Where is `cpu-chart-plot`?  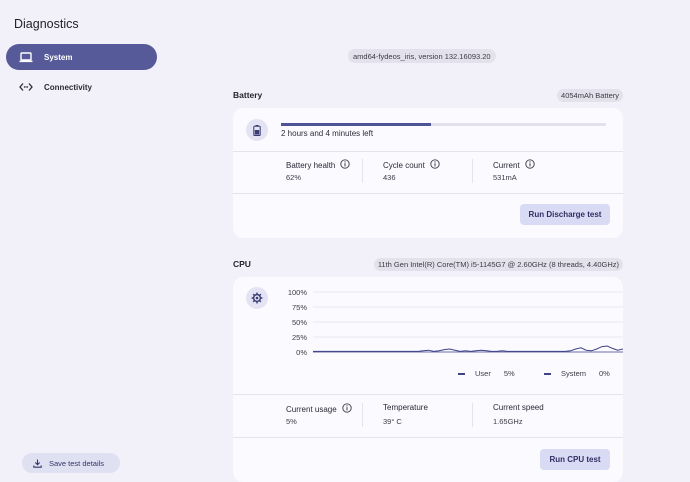 cpu-chart-plot is located at coordinates (468, 322).